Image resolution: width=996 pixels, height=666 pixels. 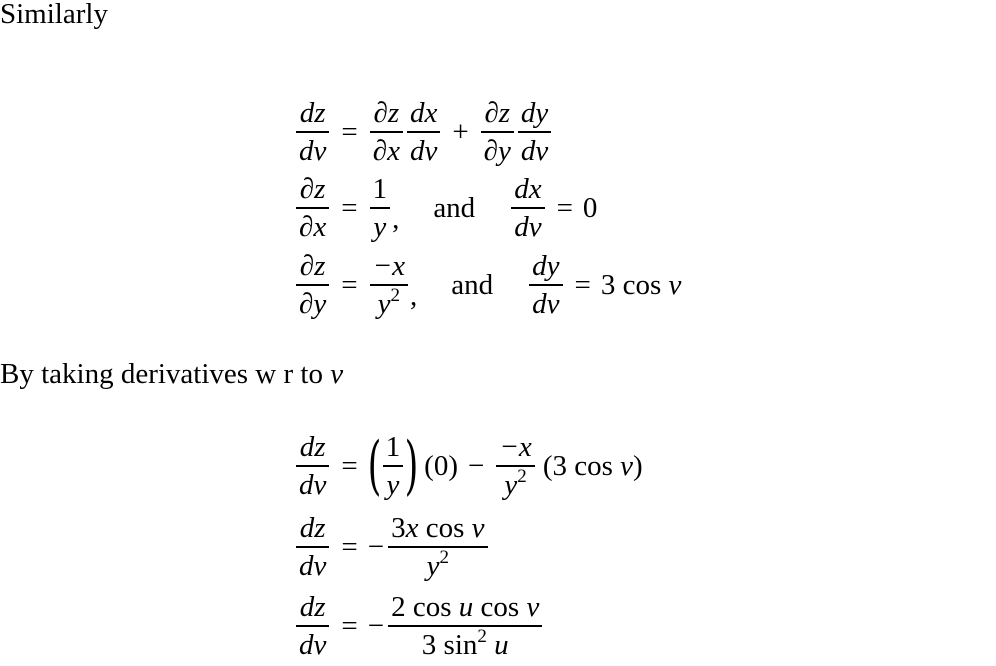 What do you see at coordinates (374, 466) in the screenshot?
I see `left-paren: (` at bounding box center [374, 466].